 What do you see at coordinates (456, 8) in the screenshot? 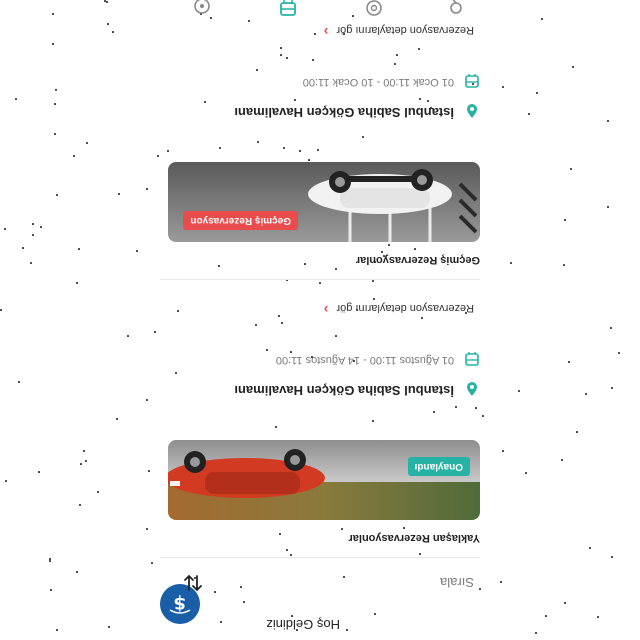
I see `location-pin-icon` at bounding box center [456, 8].